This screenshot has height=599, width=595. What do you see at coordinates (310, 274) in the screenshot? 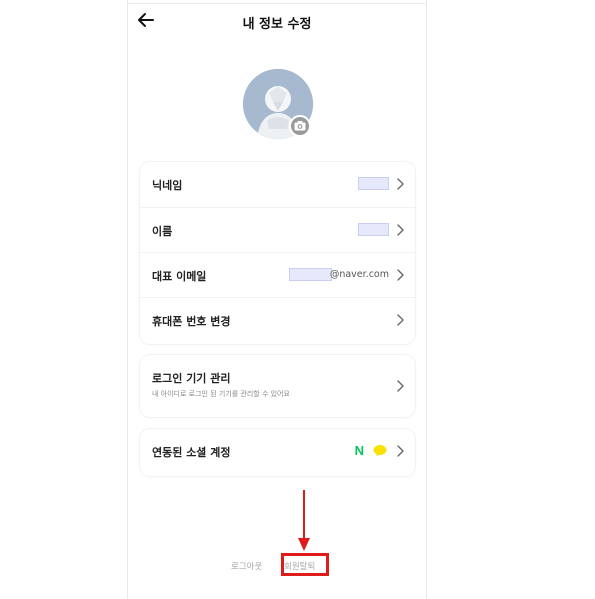
I see `email-masked-value` at bounding box center [310, 274].